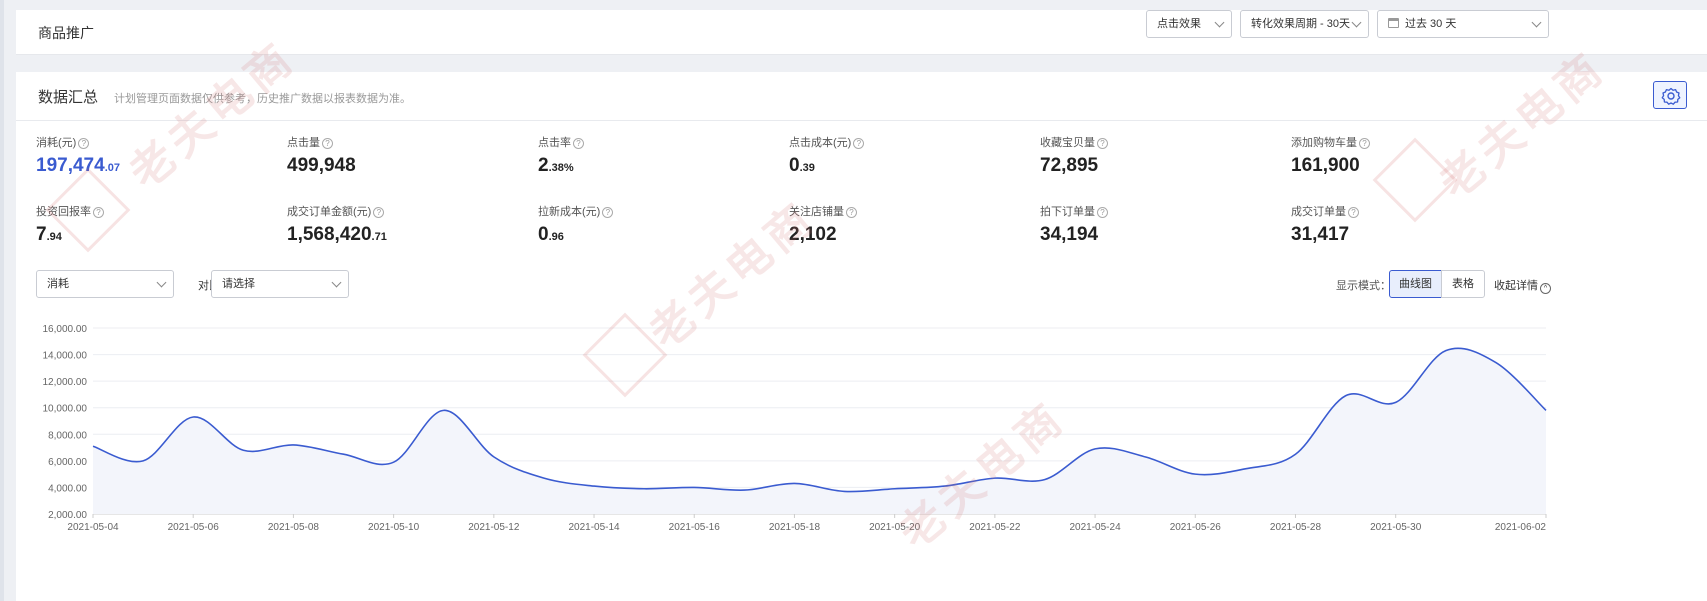  Describe the element at coordinates (68, 97) in the screenshot. I see `summary-title: 数据汇总` at that location.